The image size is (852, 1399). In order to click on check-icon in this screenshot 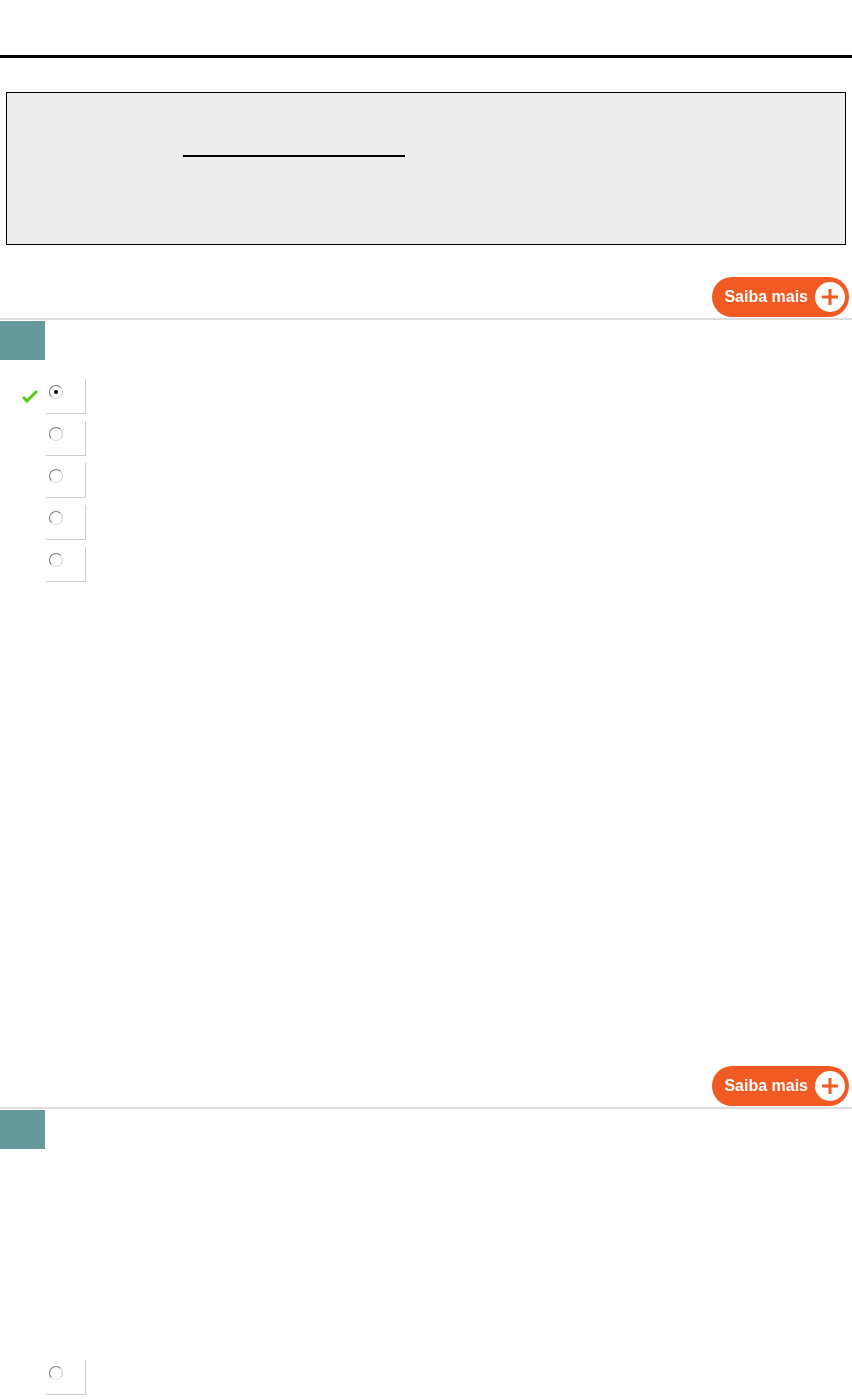, I will do `click(30, 396)`.